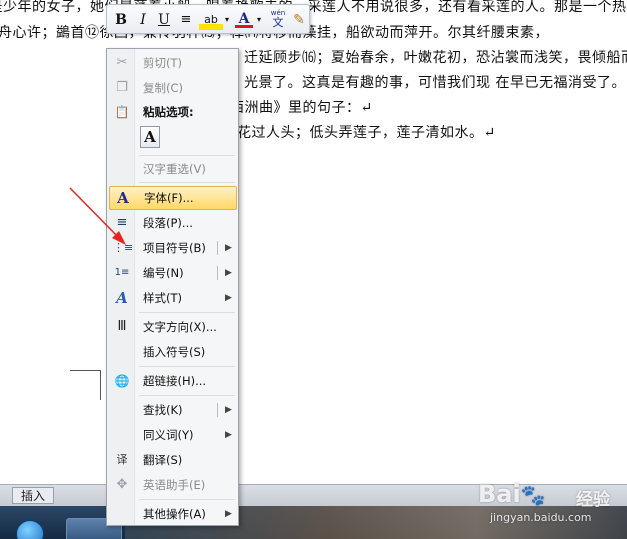 This screenshot has width=627, height=539. What do you see at coordinates (123, 198) in the screenshot?
I see `font-icon: A` at bounding box center [123, 198].